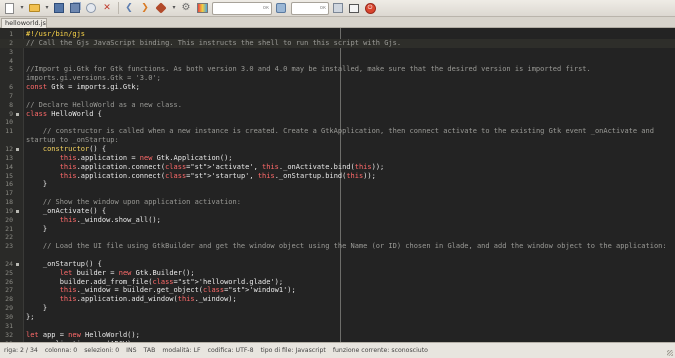 This screenshot has height=358, width=675. I want to click on line-number: 10, so click(9, 122).